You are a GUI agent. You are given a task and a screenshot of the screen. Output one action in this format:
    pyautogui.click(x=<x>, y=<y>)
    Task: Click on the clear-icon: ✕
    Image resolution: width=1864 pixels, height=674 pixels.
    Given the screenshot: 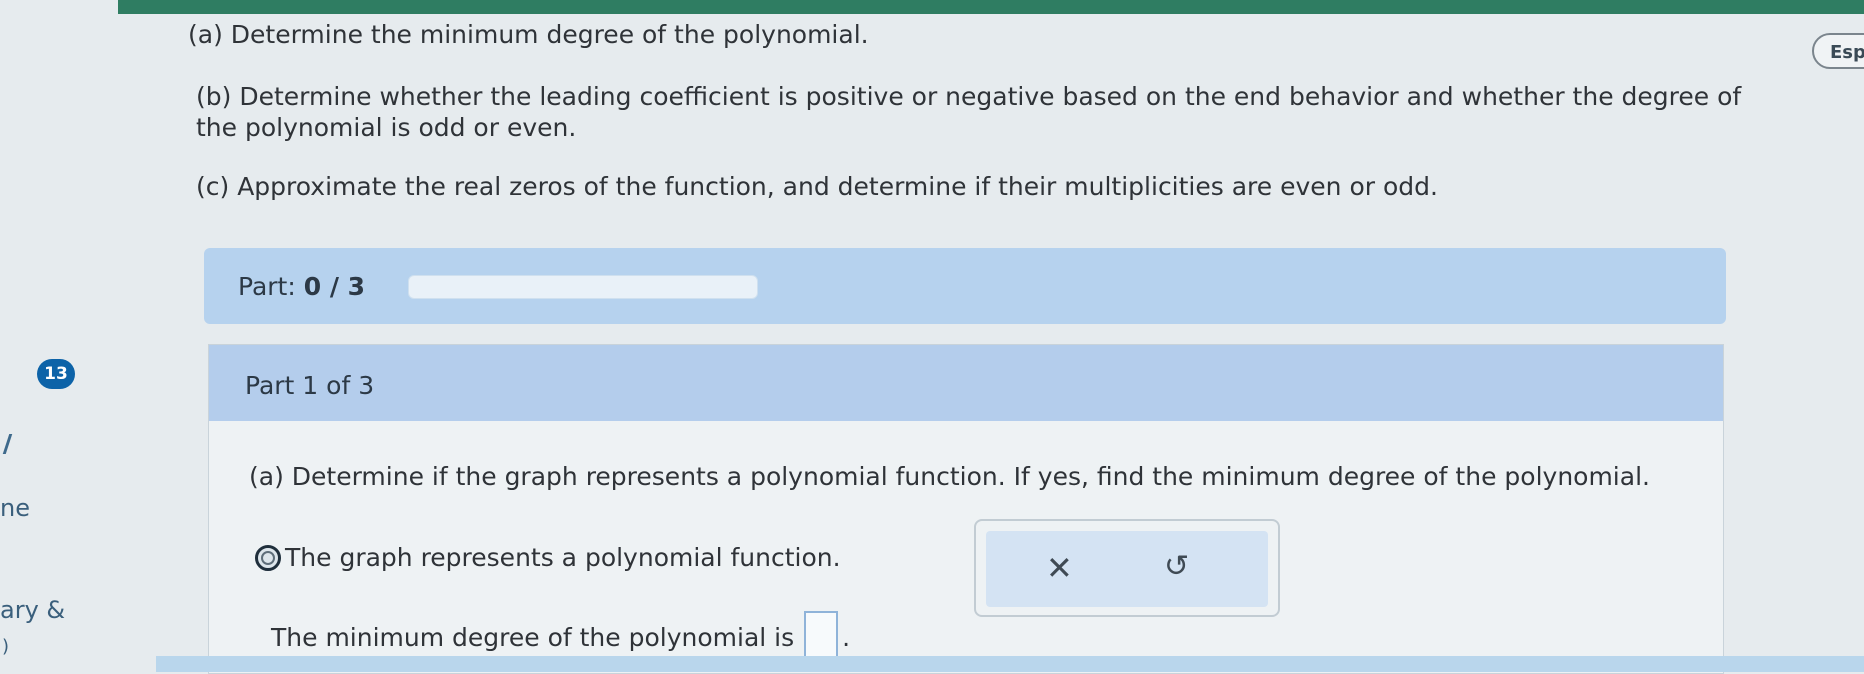 What is the action you would take?
    pyautogui.click(x=1059, y=568)
    